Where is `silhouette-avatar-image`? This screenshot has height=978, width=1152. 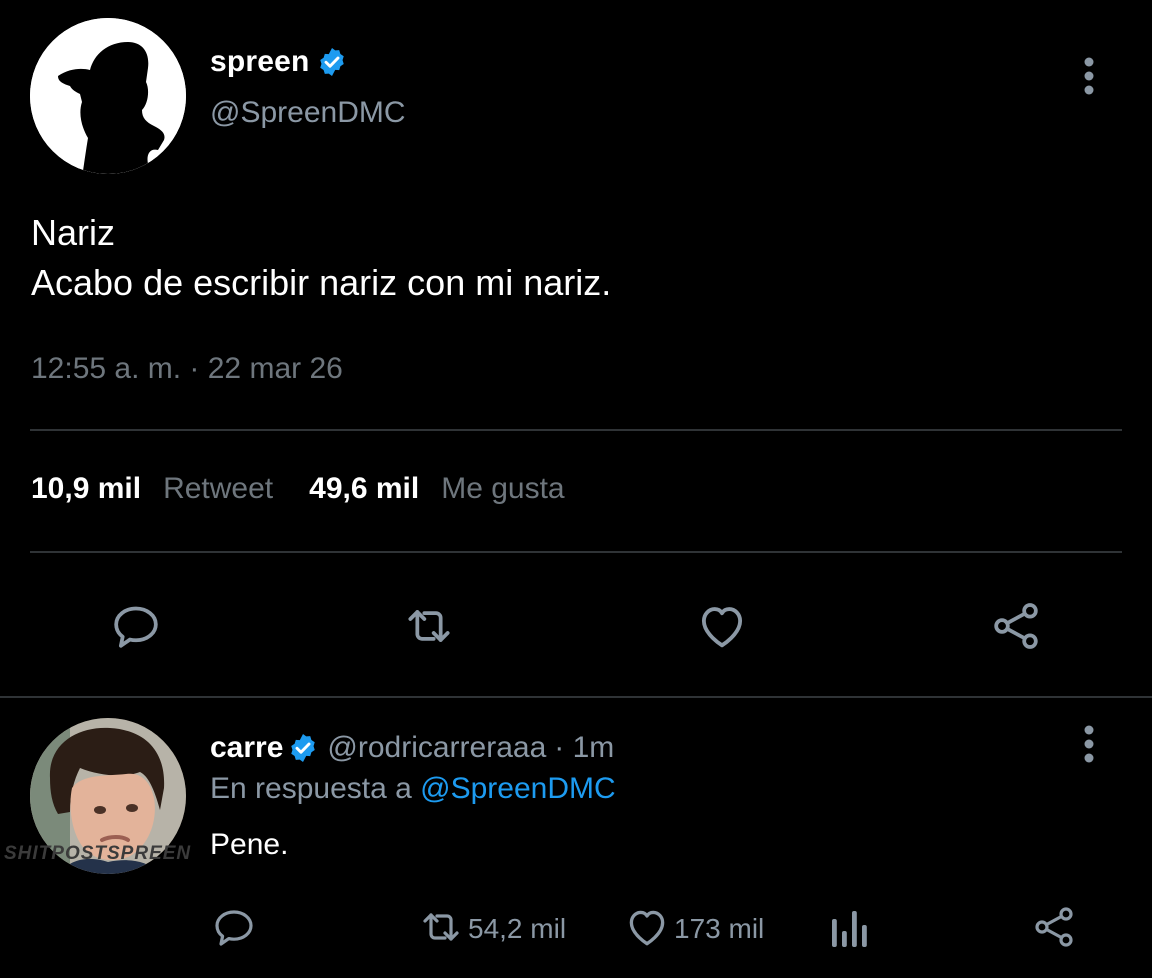 silhouette-avatar-image is located at coordinates (108, 96).